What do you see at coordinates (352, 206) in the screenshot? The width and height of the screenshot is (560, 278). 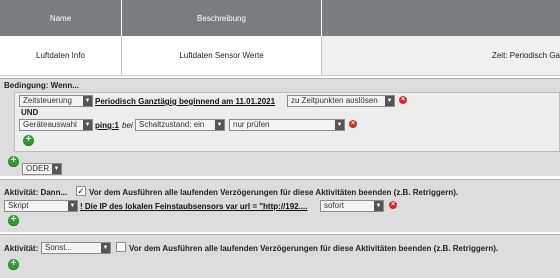 I see `timing-select: sofort ▼` at bounding box center [352, 206].